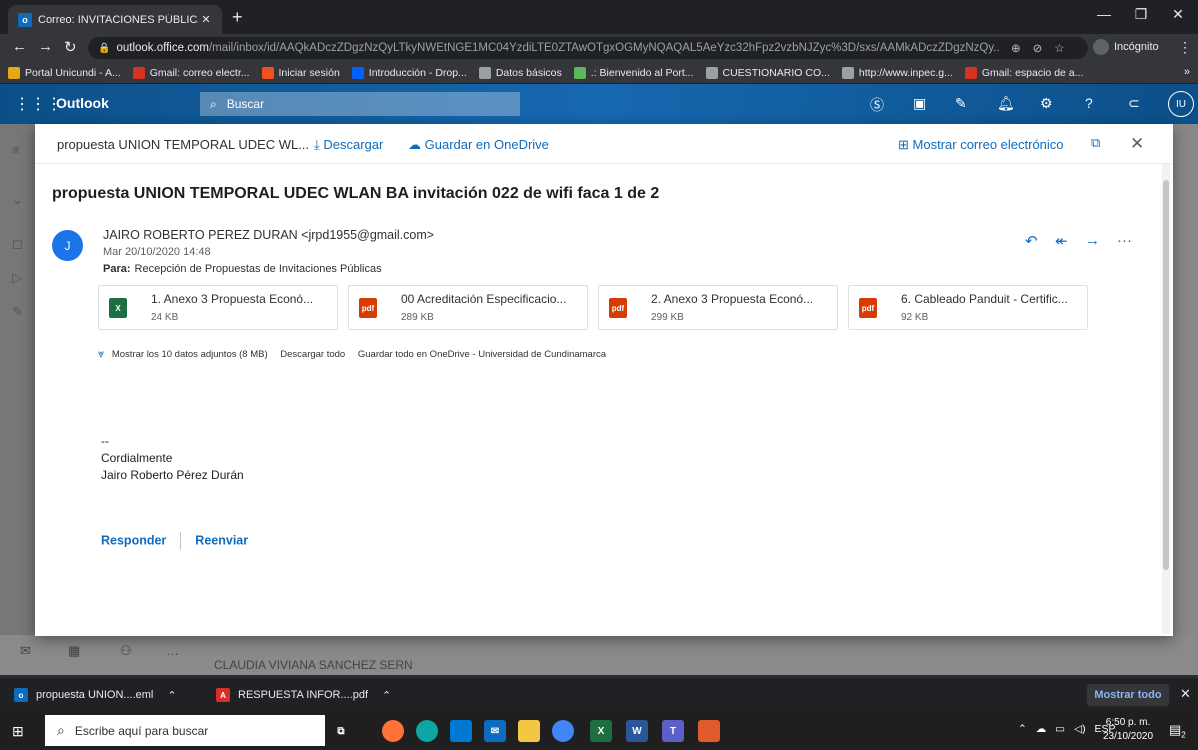 The width and height of the screenshot is (1198, 750). Describe the element at coordinates (190, 354) in the screenshot. I see `show-all-attachments-link: Mostrar los 10 datos adjuntos (8 MB)` at that location.